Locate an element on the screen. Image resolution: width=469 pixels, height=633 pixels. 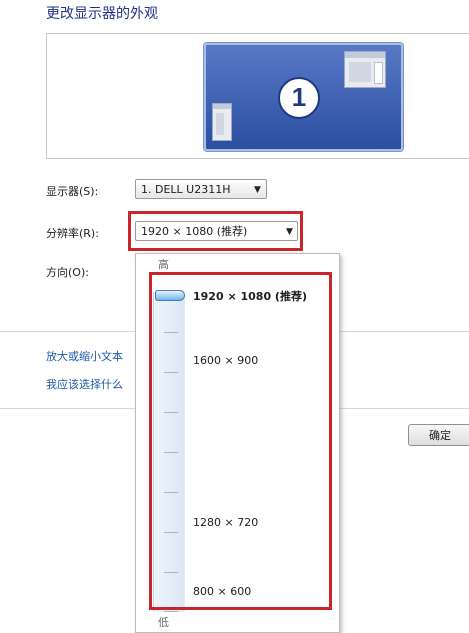
monitor-number: 1 is located at coordinates (299, 97).